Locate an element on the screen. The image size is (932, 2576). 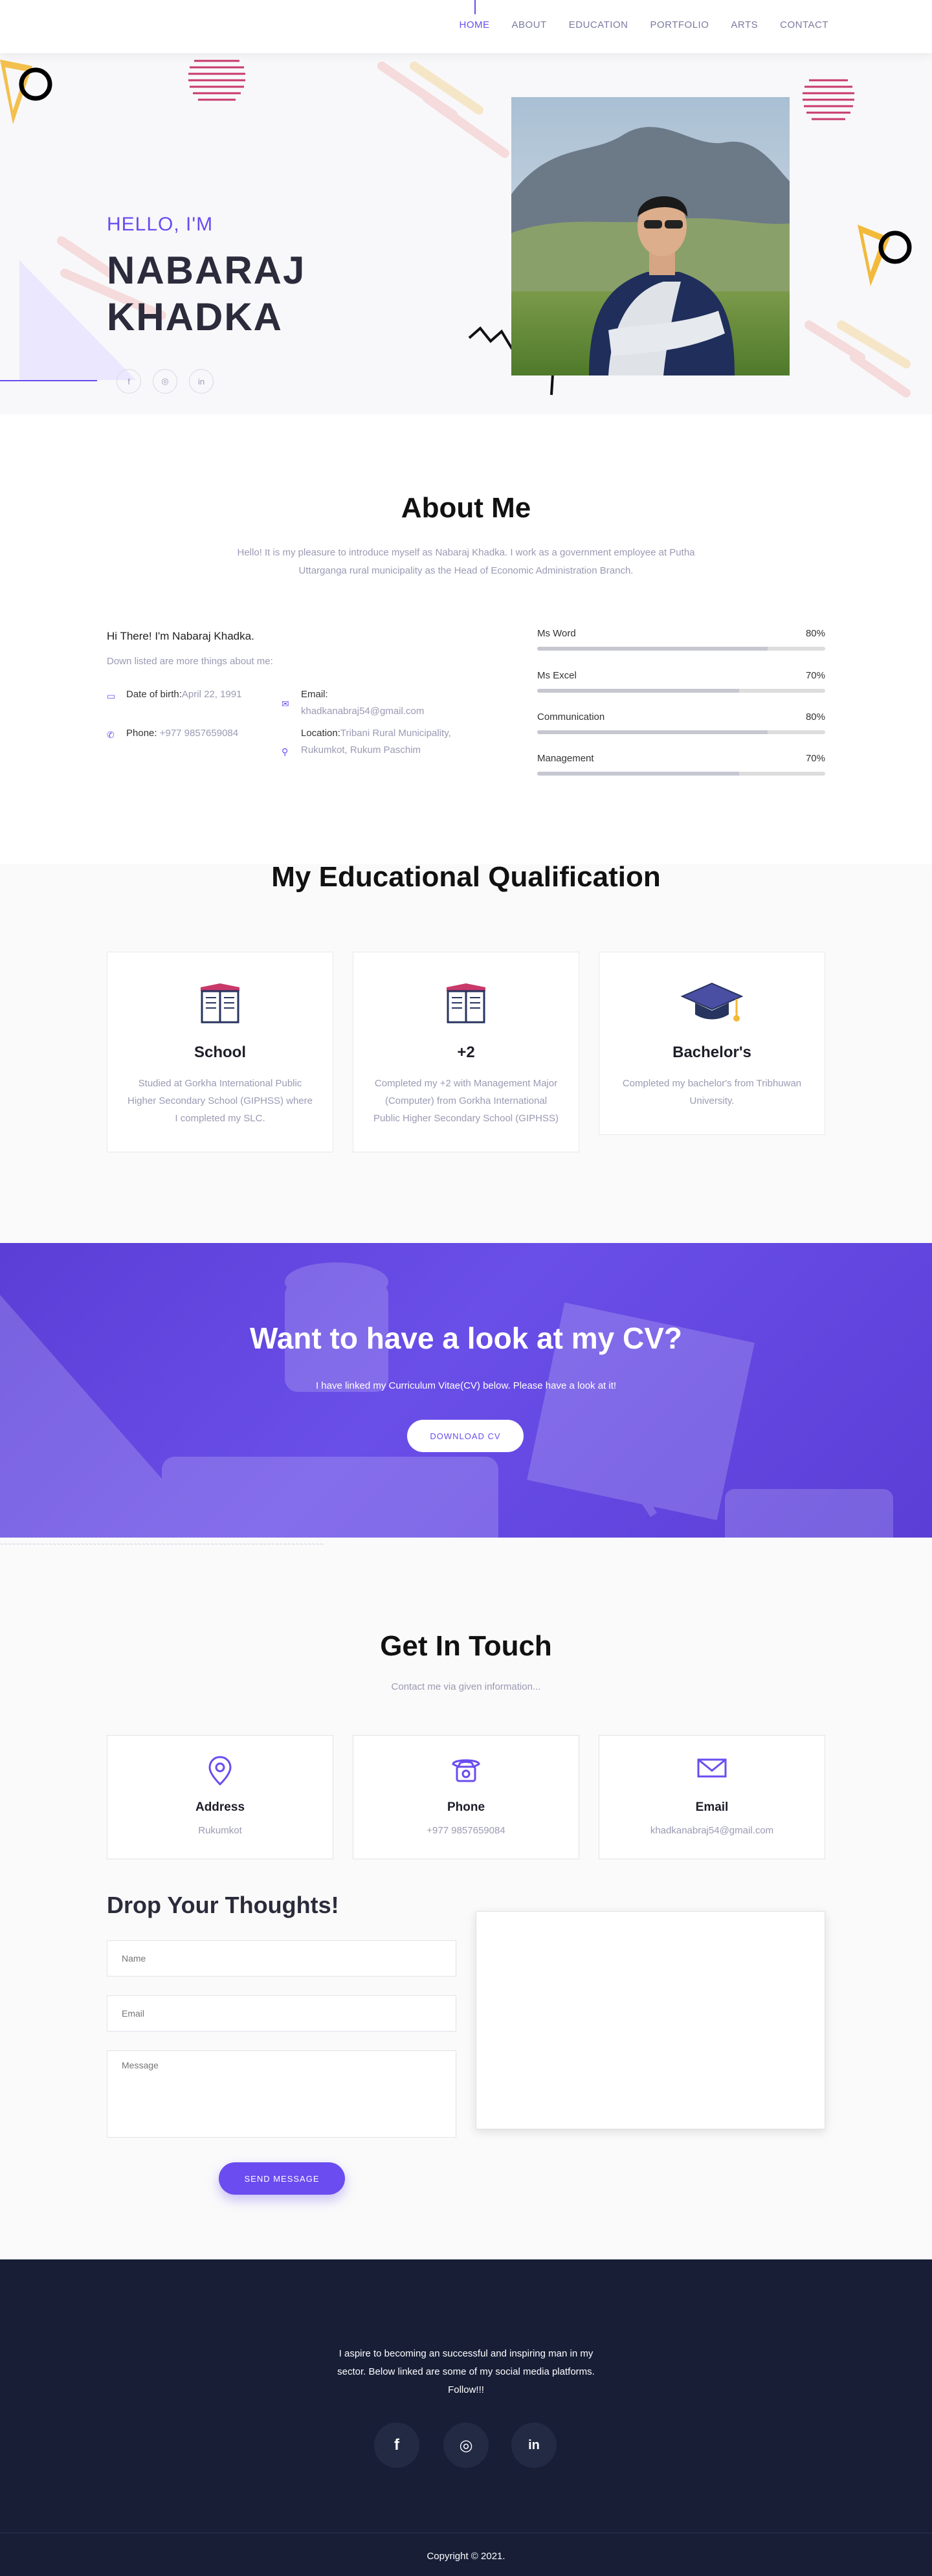
message-textarea is located at coordinates (281, 2094).